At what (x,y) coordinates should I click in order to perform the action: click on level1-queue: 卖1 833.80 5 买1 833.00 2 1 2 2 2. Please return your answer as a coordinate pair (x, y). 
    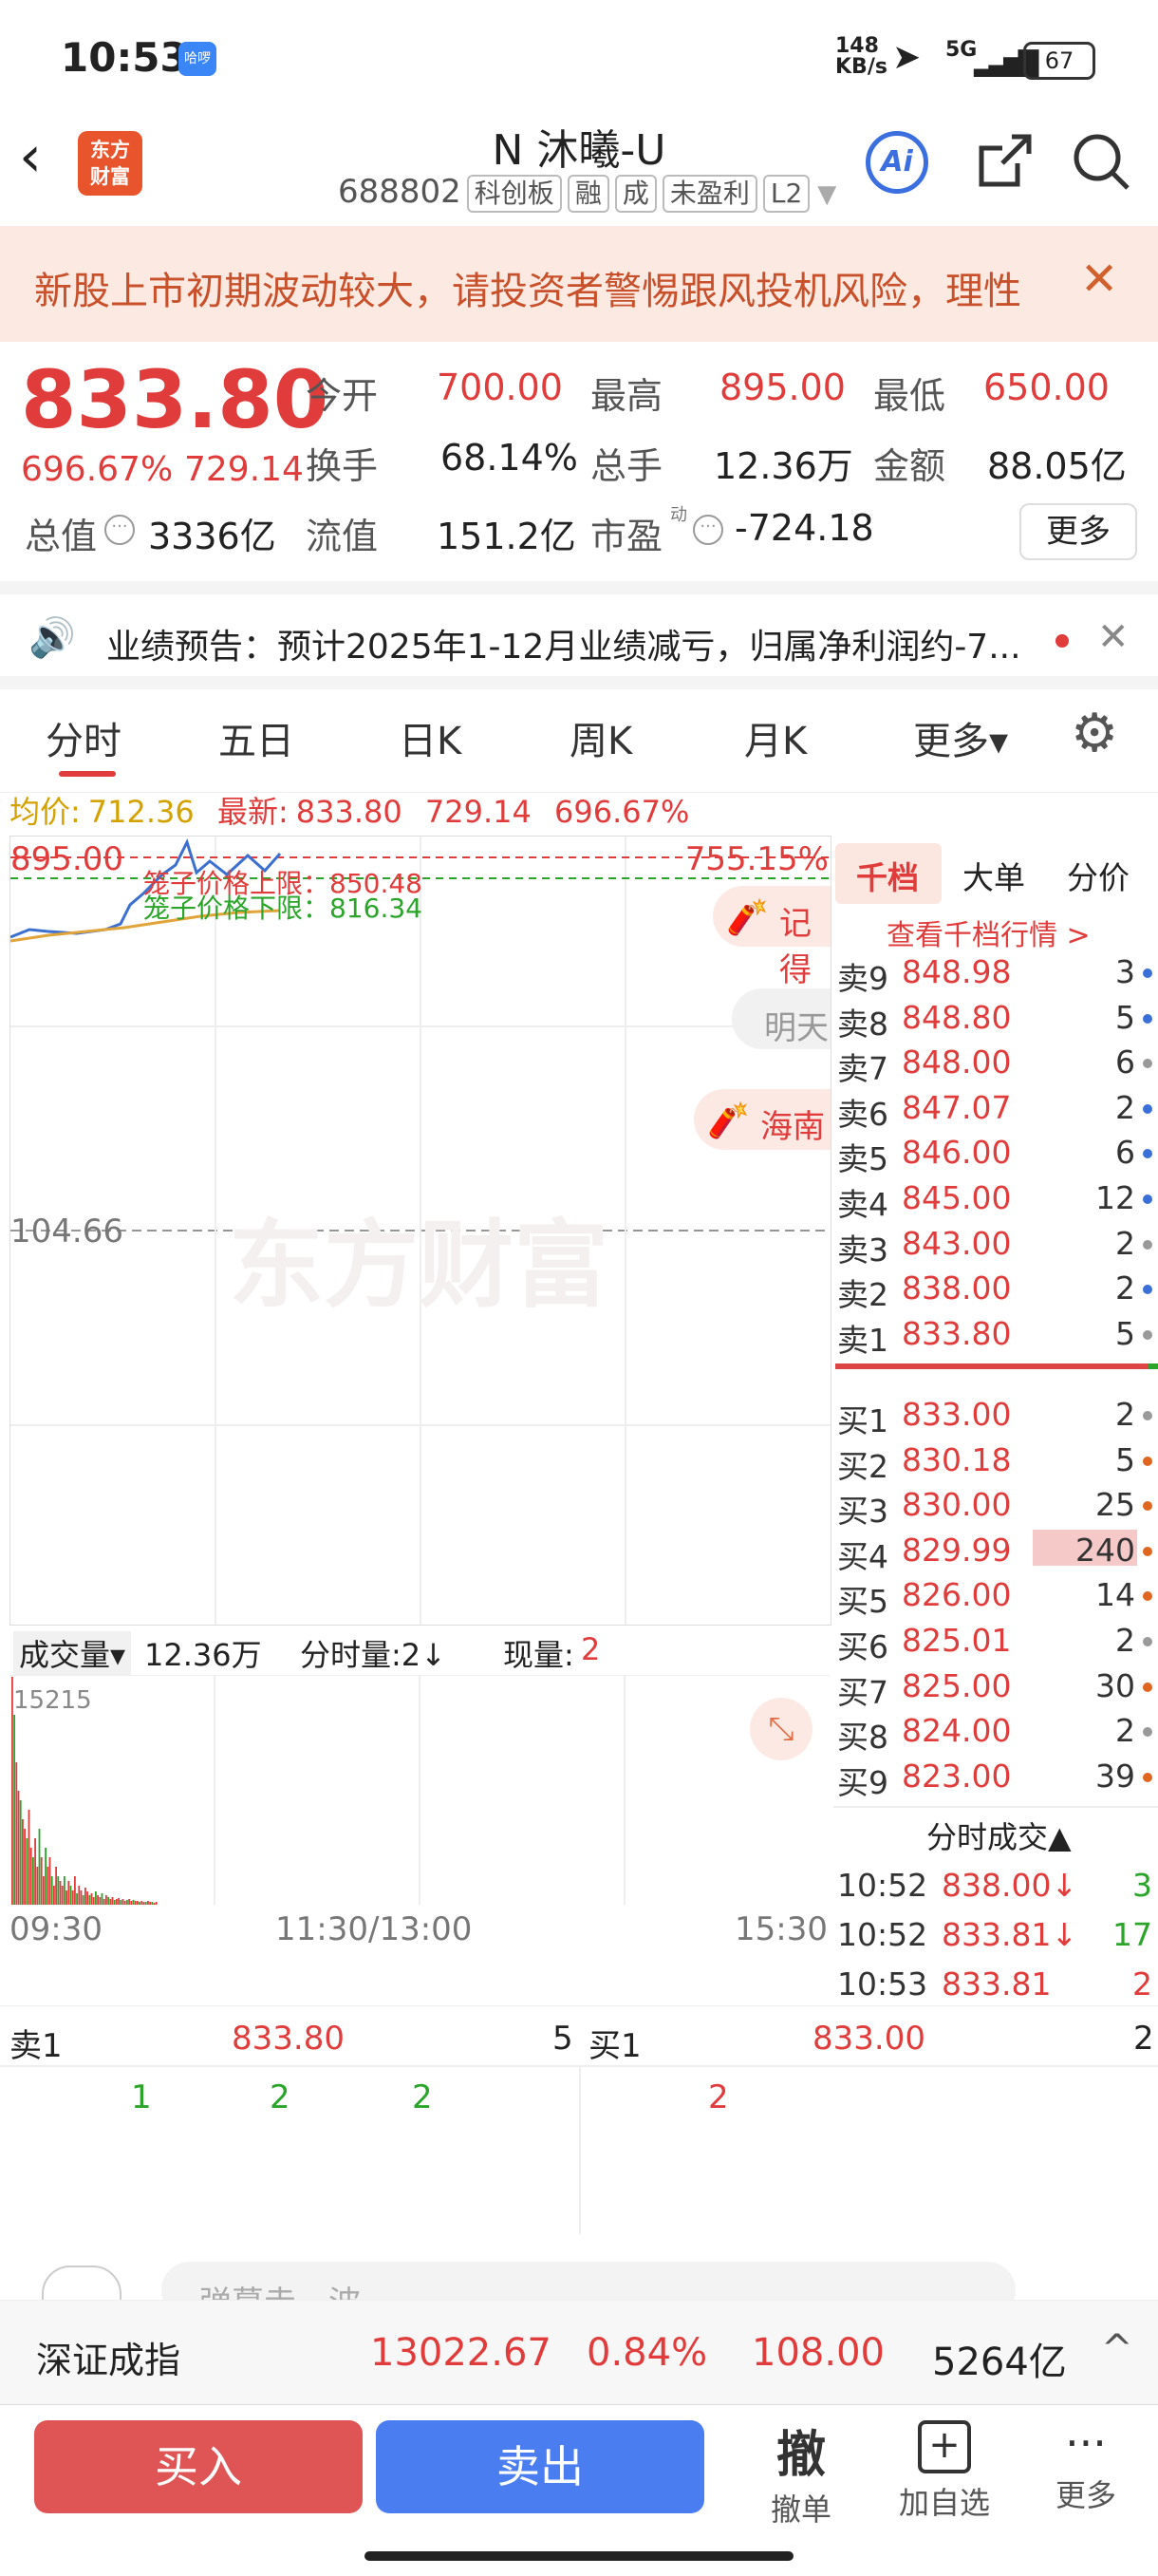
    Looking at the image, I should click on (579, 2119).